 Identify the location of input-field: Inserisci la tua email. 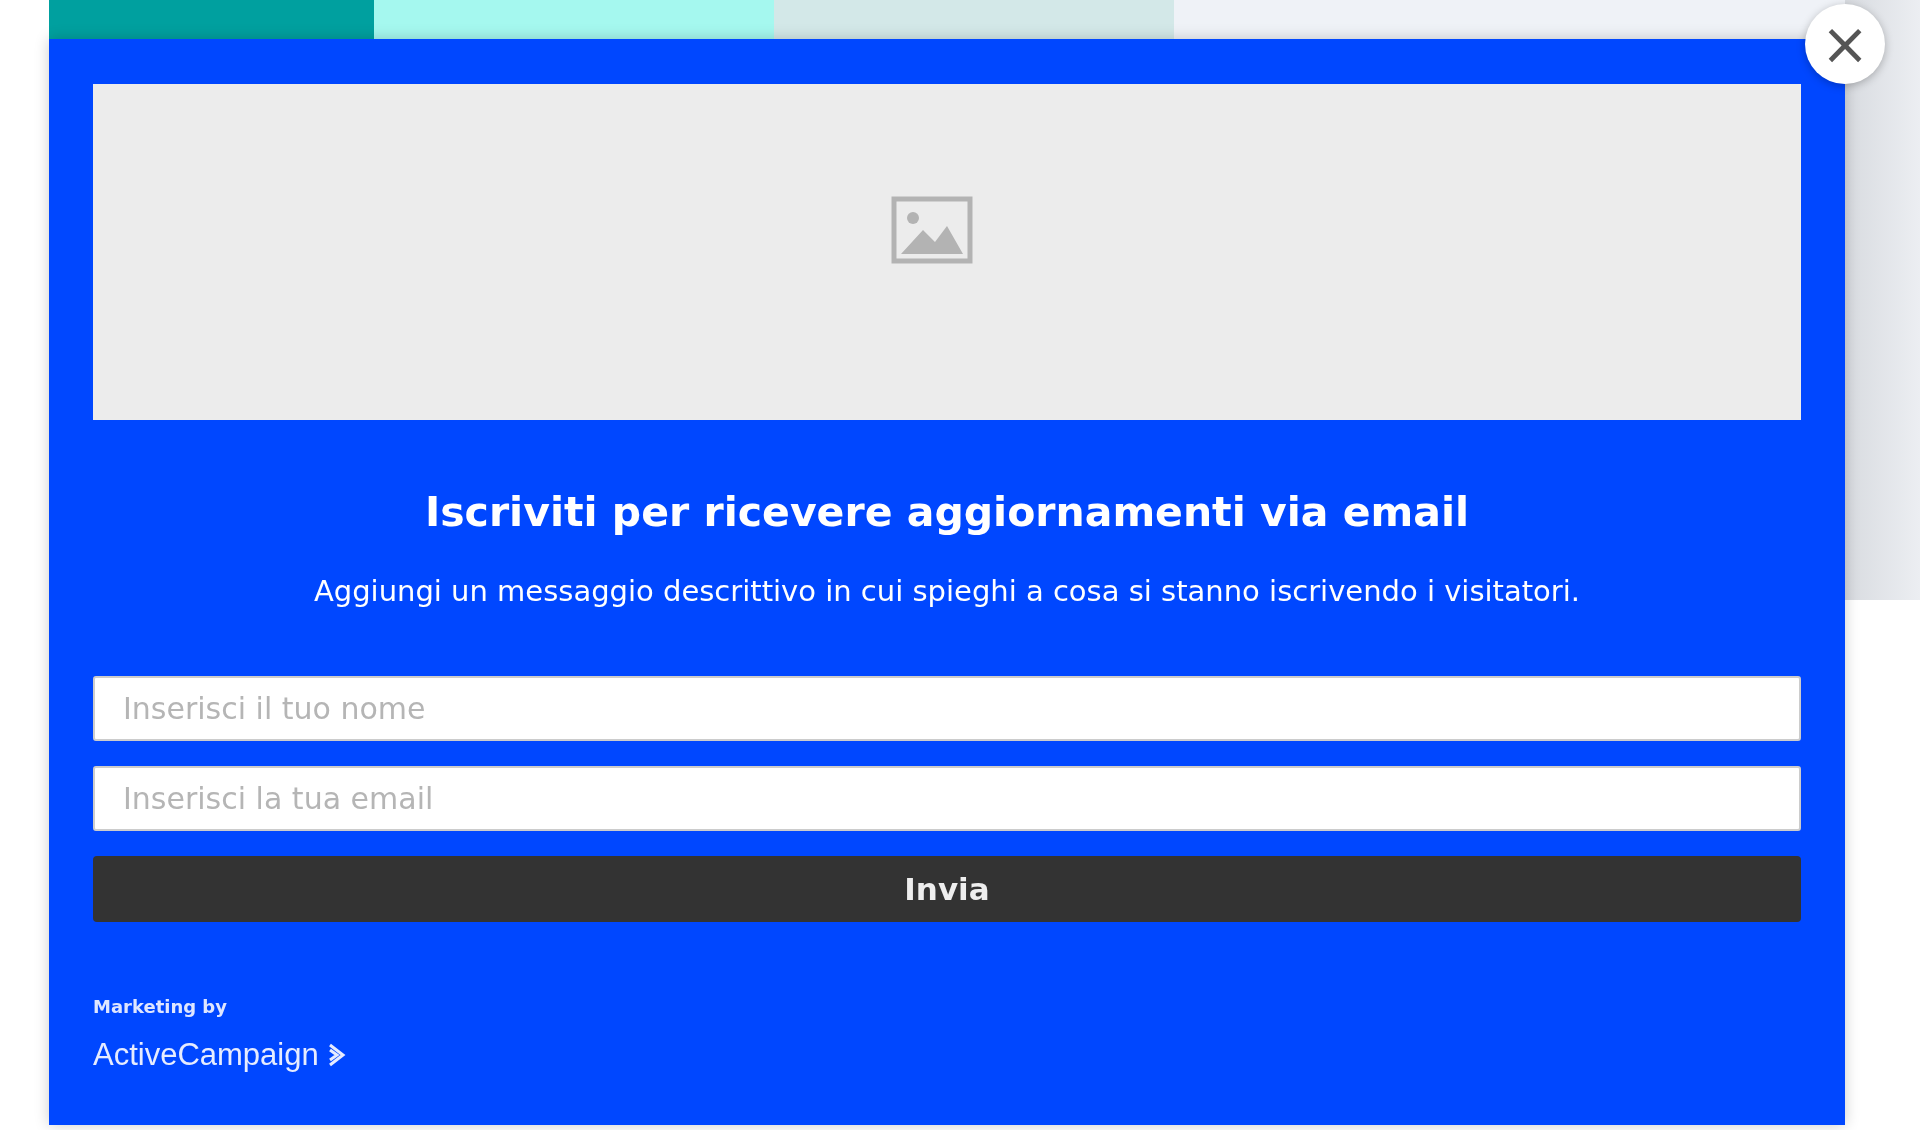
(947, 798).